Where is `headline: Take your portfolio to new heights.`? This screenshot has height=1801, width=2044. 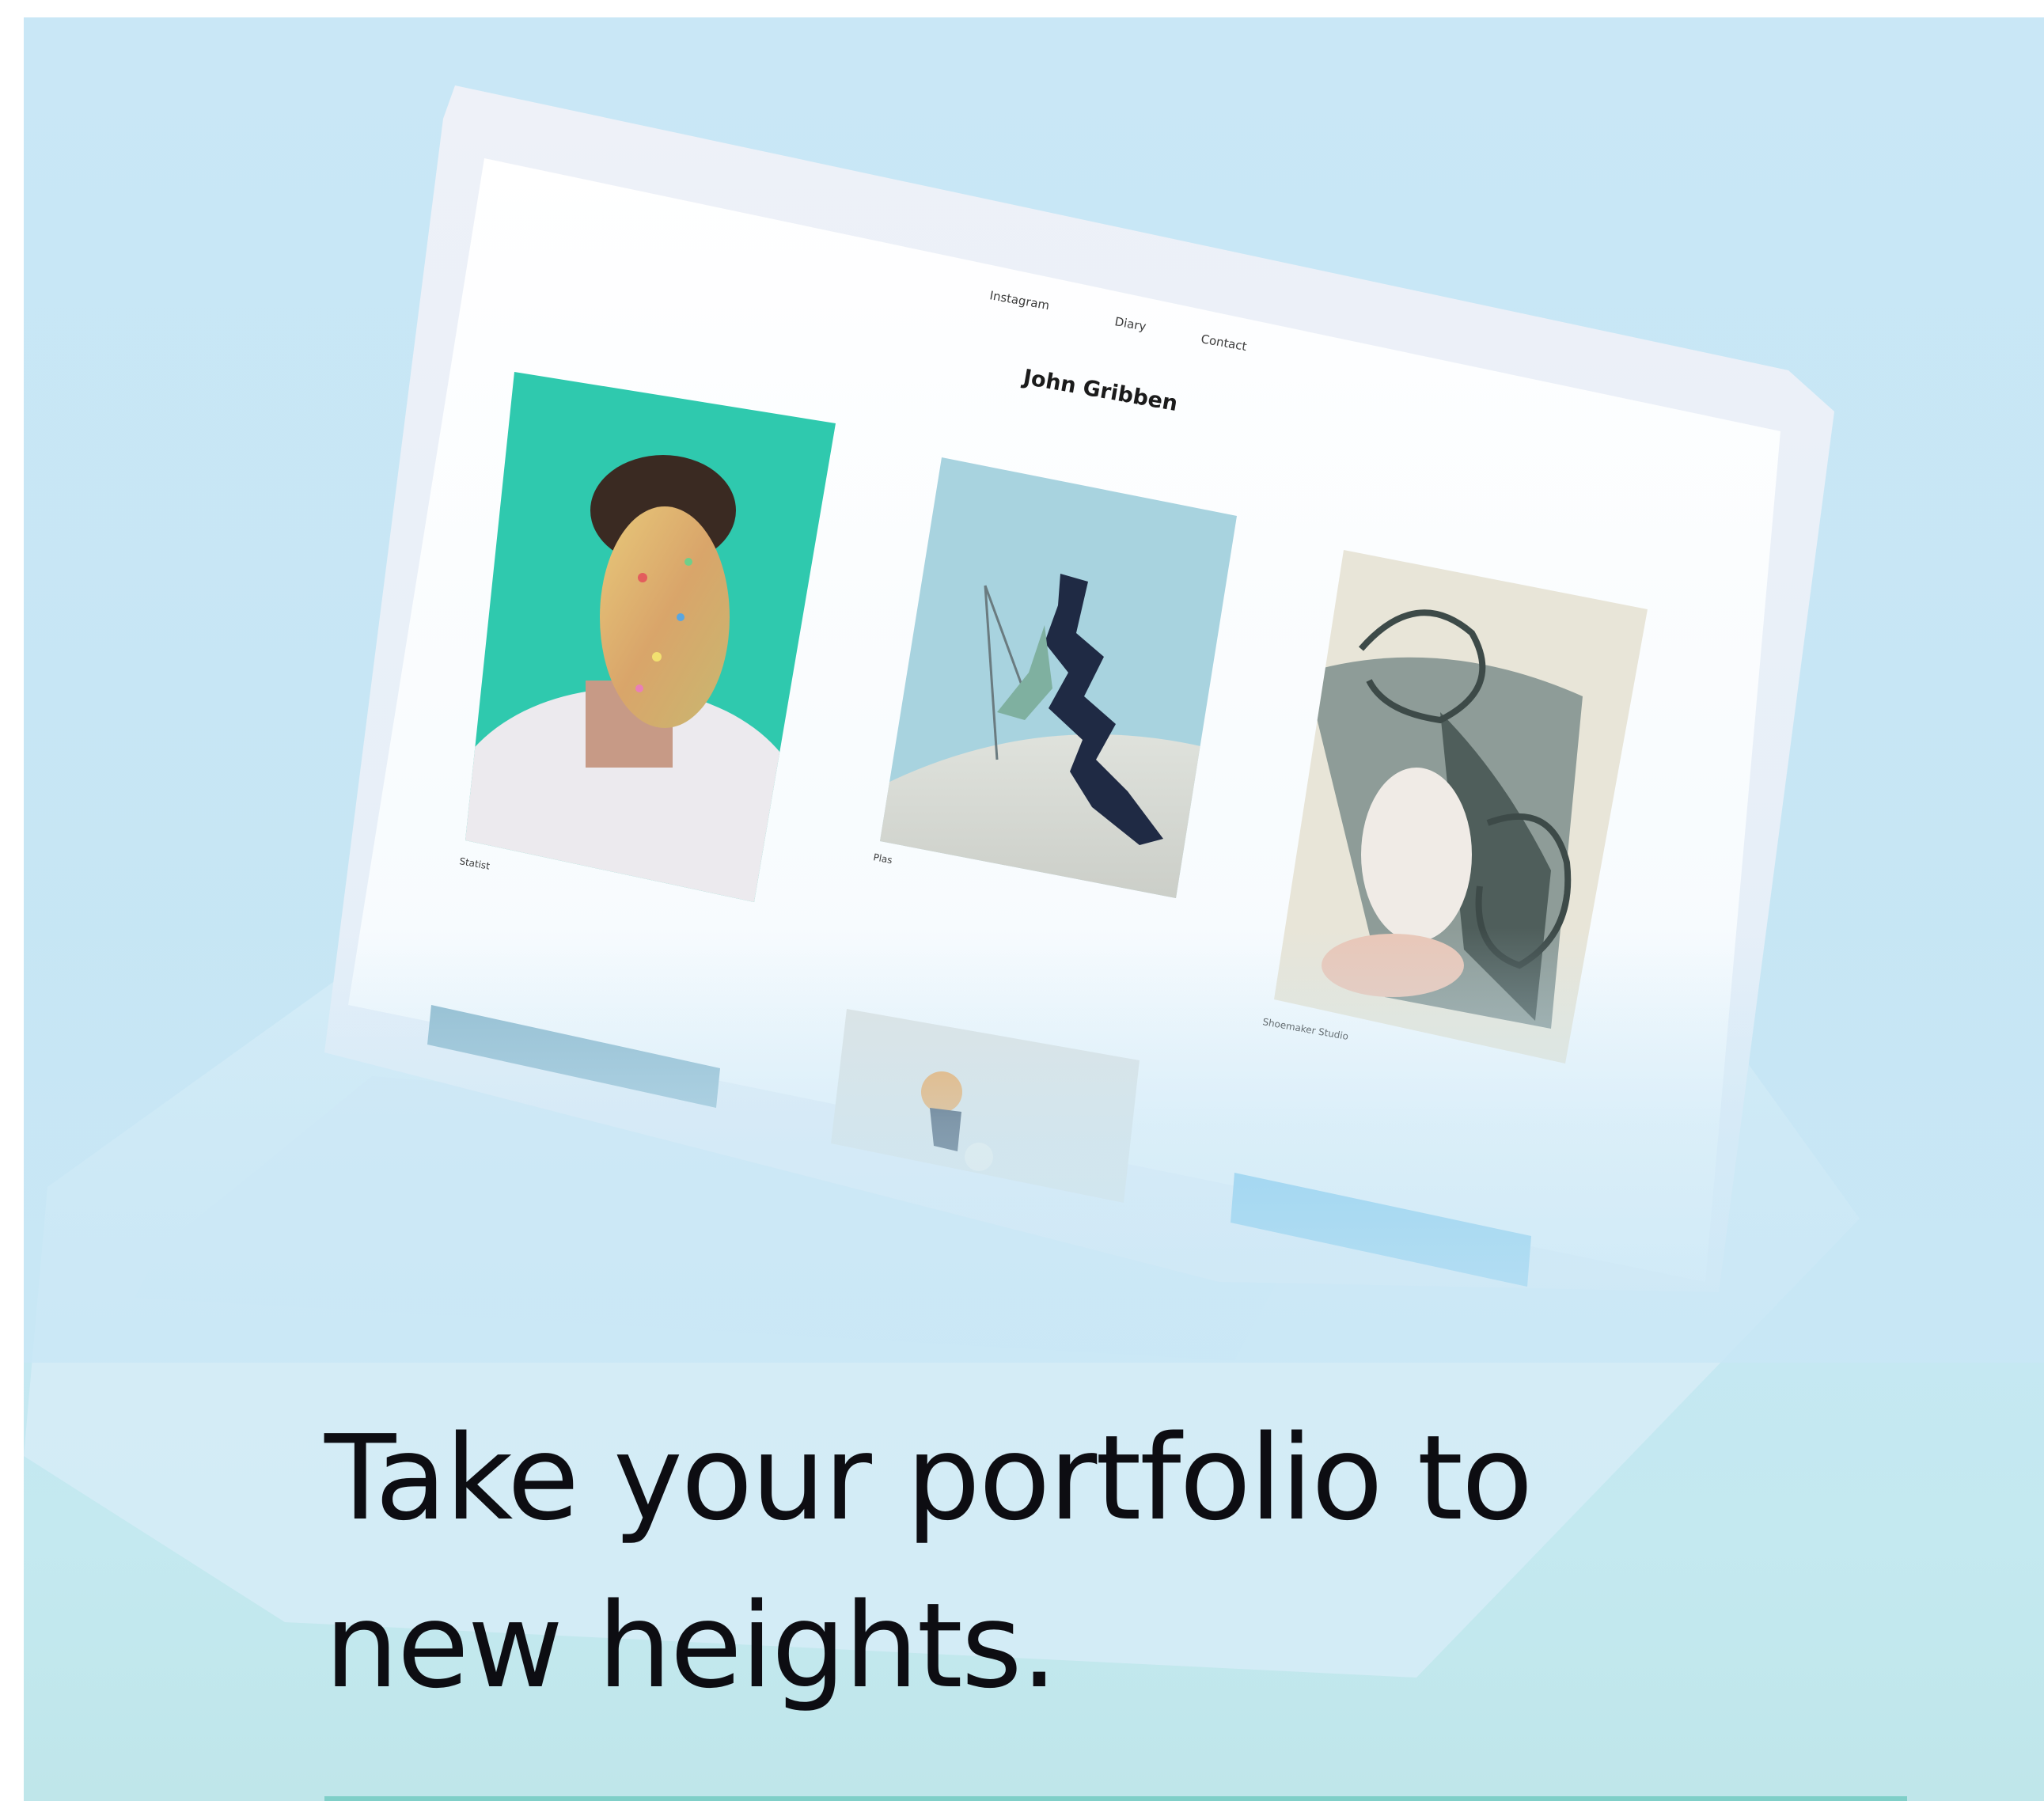
headline: Take your portfolio to new heights. is located at coordinates (1076, 1562).